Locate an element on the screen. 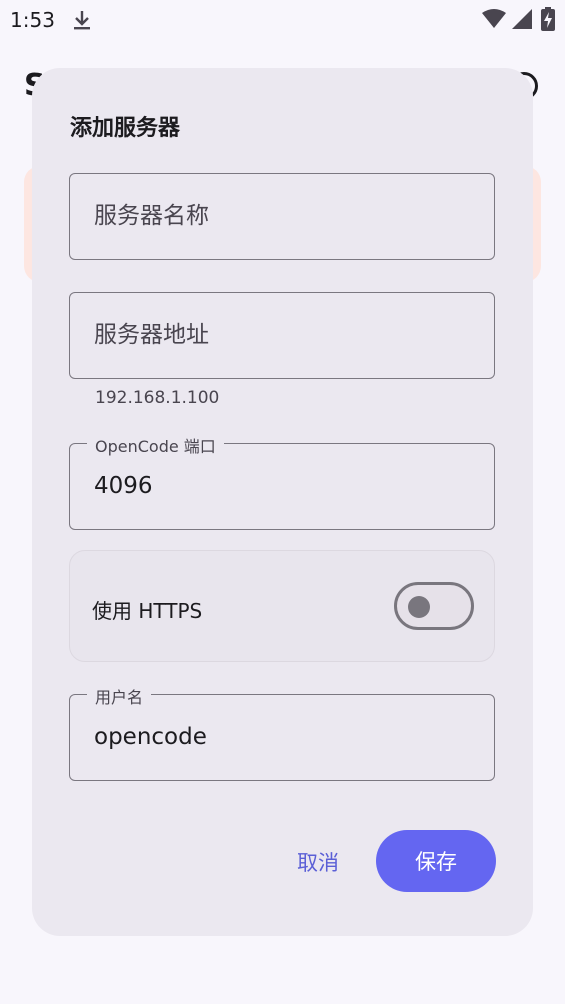 The width and height of the screenshot is (565, 1004). username-input is located at coordinates (279, 737).